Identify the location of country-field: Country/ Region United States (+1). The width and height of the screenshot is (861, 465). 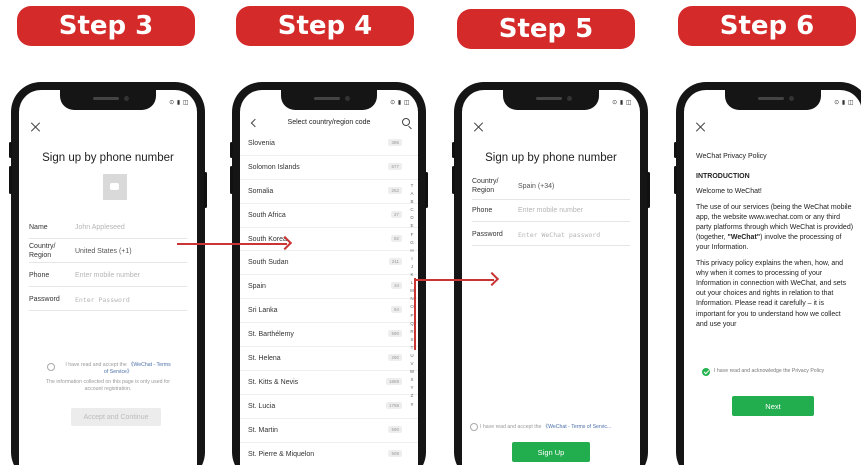
(108, 252).